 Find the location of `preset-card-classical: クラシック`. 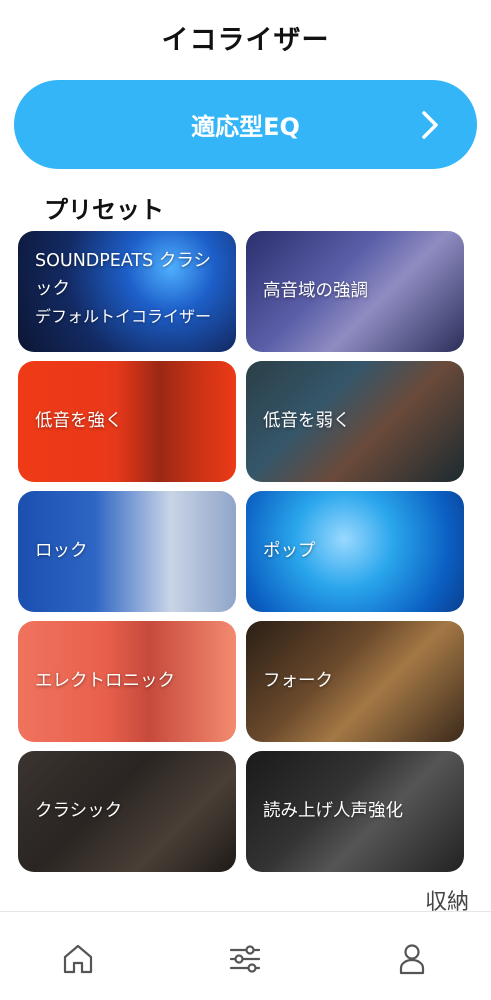

preset-card-classical: クラシック is located at coordinates (127, 811).